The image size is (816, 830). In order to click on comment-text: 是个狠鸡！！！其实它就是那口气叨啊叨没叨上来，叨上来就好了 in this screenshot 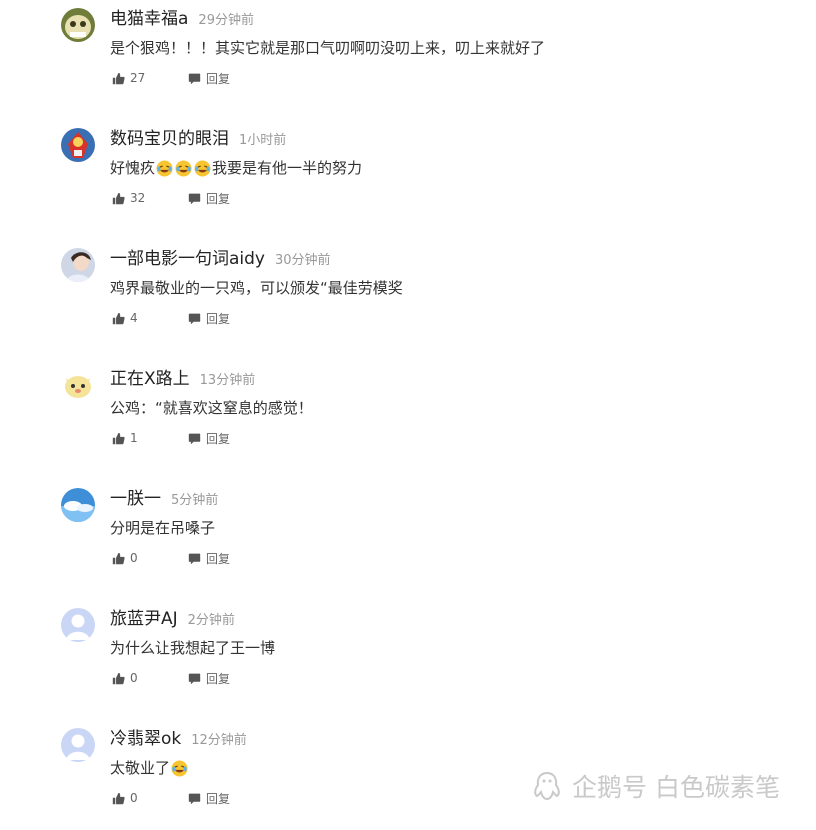, I will do `click(327, 48)`.